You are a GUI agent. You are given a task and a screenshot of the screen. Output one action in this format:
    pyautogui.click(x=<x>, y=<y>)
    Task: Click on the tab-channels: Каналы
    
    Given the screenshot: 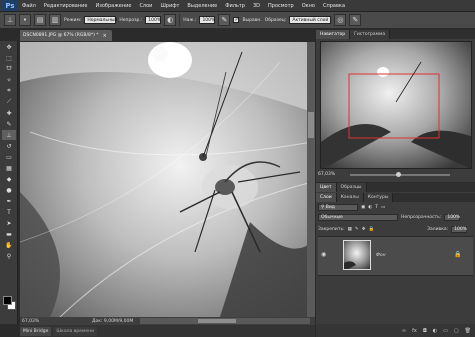 What is the action you would take?
    pyautogui.click(x=350, y=197)
    